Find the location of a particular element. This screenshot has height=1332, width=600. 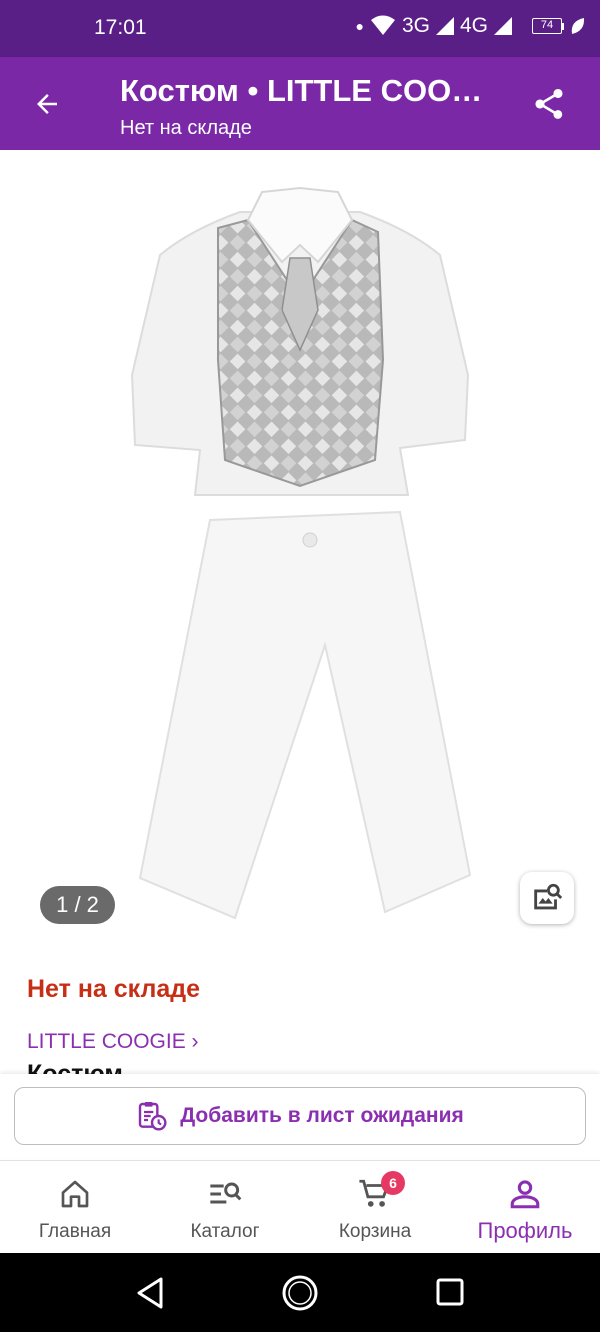

clipboard-clock-icon is located at coordinates (153, 1116).